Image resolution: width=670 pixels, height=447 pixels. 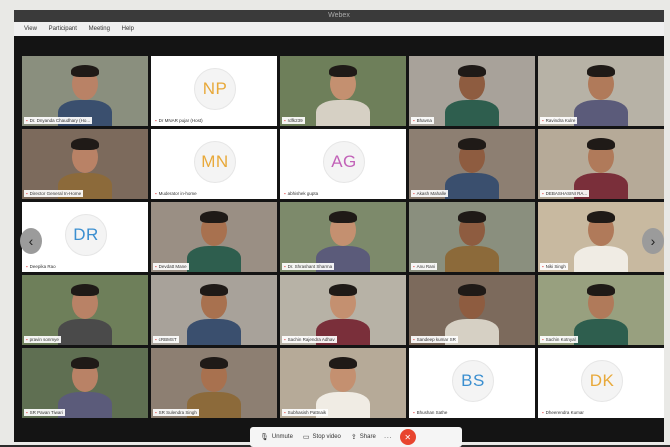 I want to click on share-icon: ⇪, so click(x=353, y=437).